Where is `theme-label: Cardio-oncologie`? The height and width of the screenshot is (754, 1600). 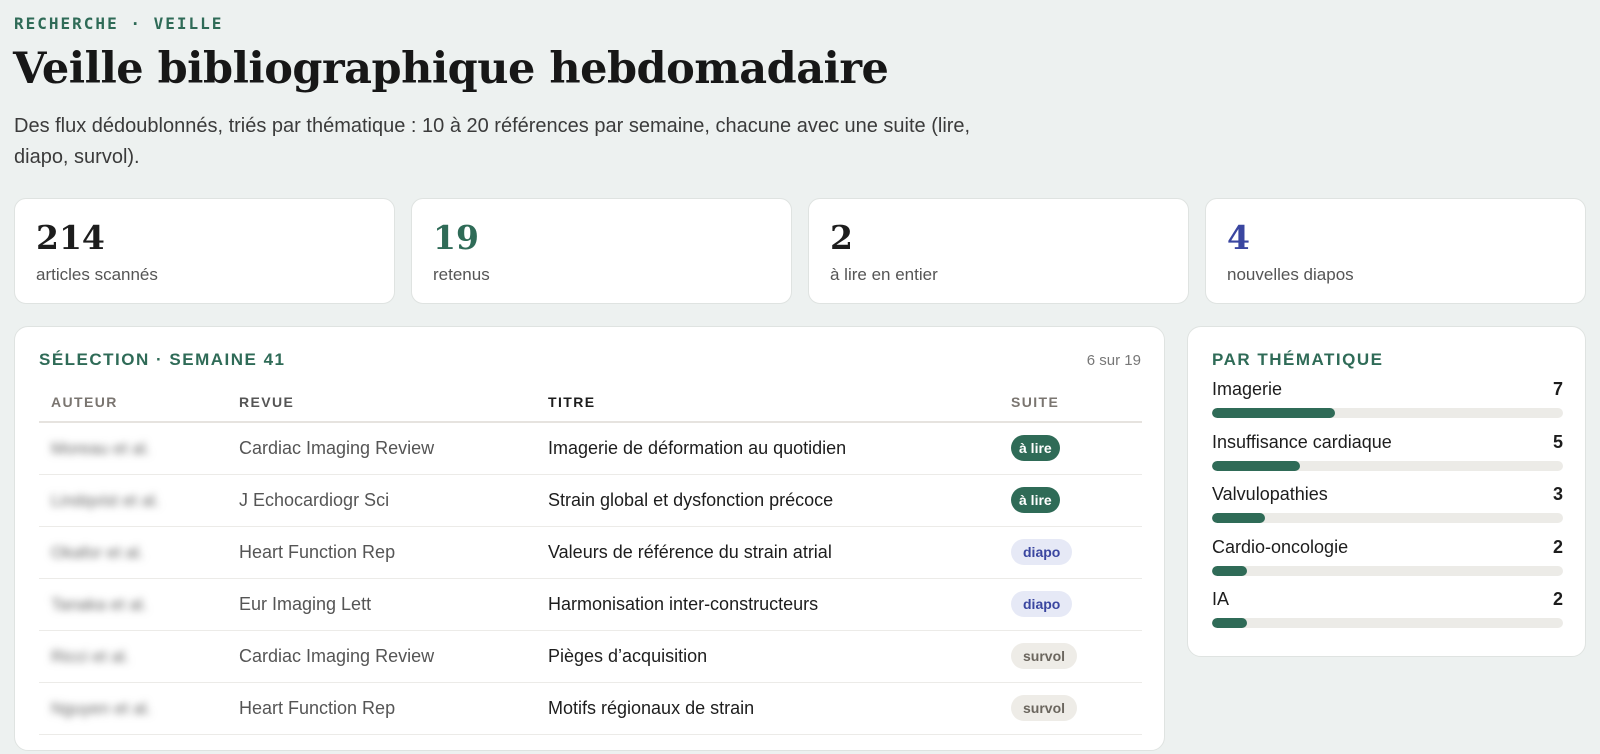 theme-label: Cardio-oncologie is located at coordinates (1280, 546).